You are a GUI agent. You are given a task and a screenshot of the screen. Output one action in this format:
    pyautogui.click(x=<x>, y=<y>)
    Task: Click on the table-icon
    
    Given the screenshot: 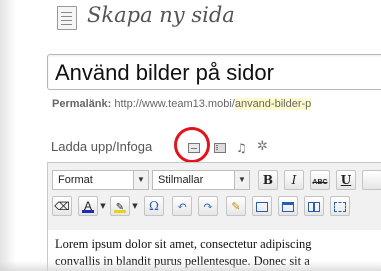 What is the action you would take?
    pyautogui.click(x=262, y=207)
    